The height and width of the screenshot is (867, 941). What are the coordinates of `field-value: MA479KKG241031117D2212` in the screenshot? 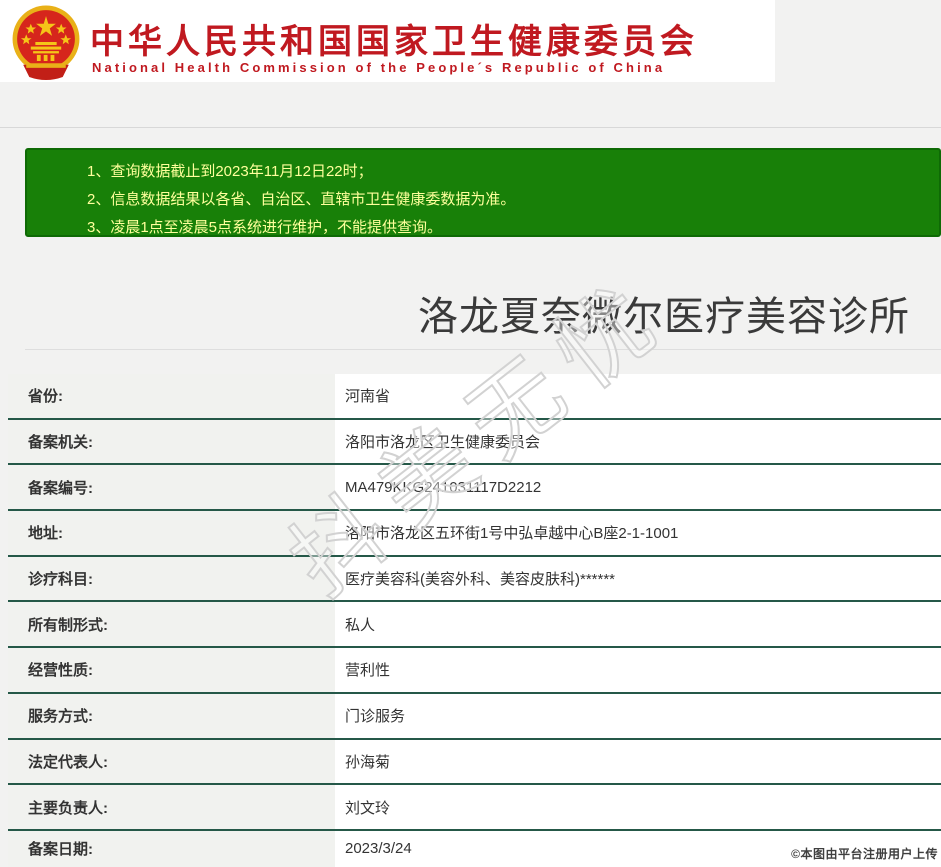 It's located at (638, 487).